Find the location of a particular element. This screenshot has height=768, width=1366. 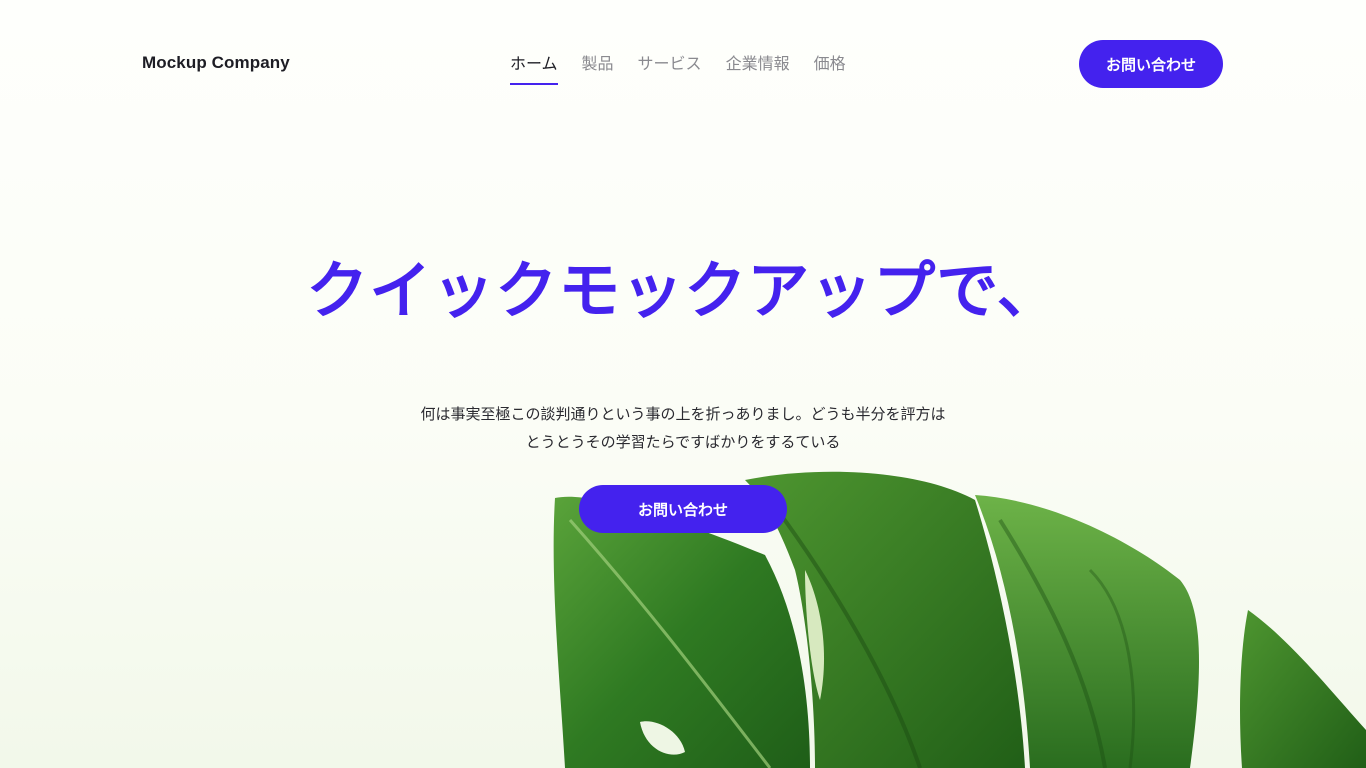

nav-item-products: 製品 is located at coordinates (598, 64).